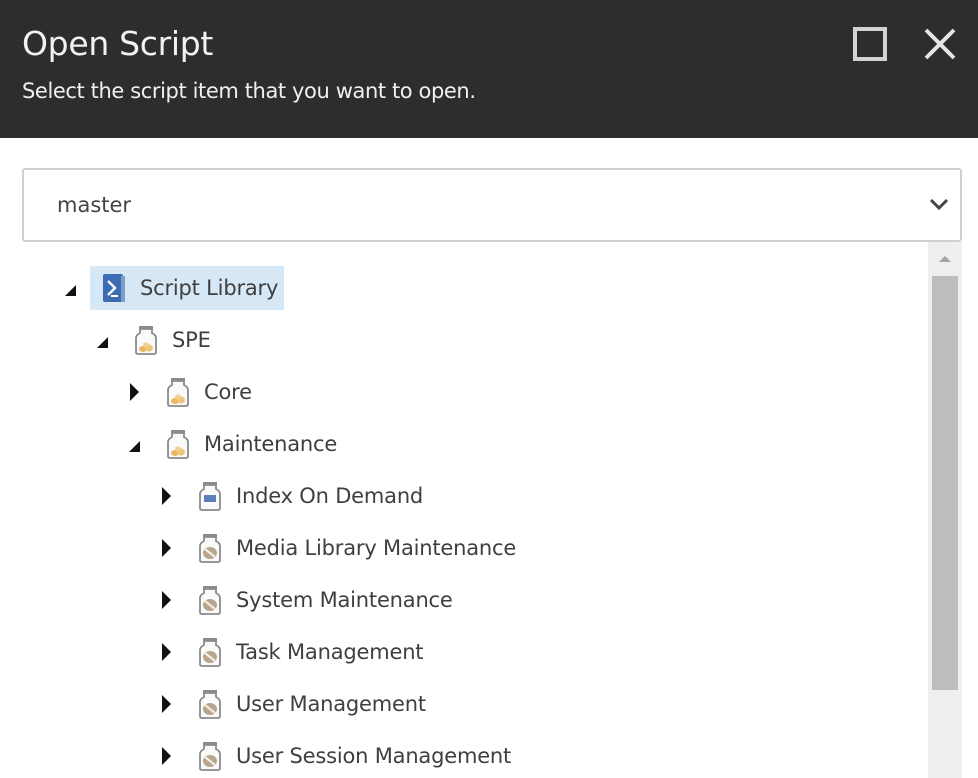 The height and width of the screenshot is (778, 978). I want to click on tree-node: User Management, so click(309, 704).